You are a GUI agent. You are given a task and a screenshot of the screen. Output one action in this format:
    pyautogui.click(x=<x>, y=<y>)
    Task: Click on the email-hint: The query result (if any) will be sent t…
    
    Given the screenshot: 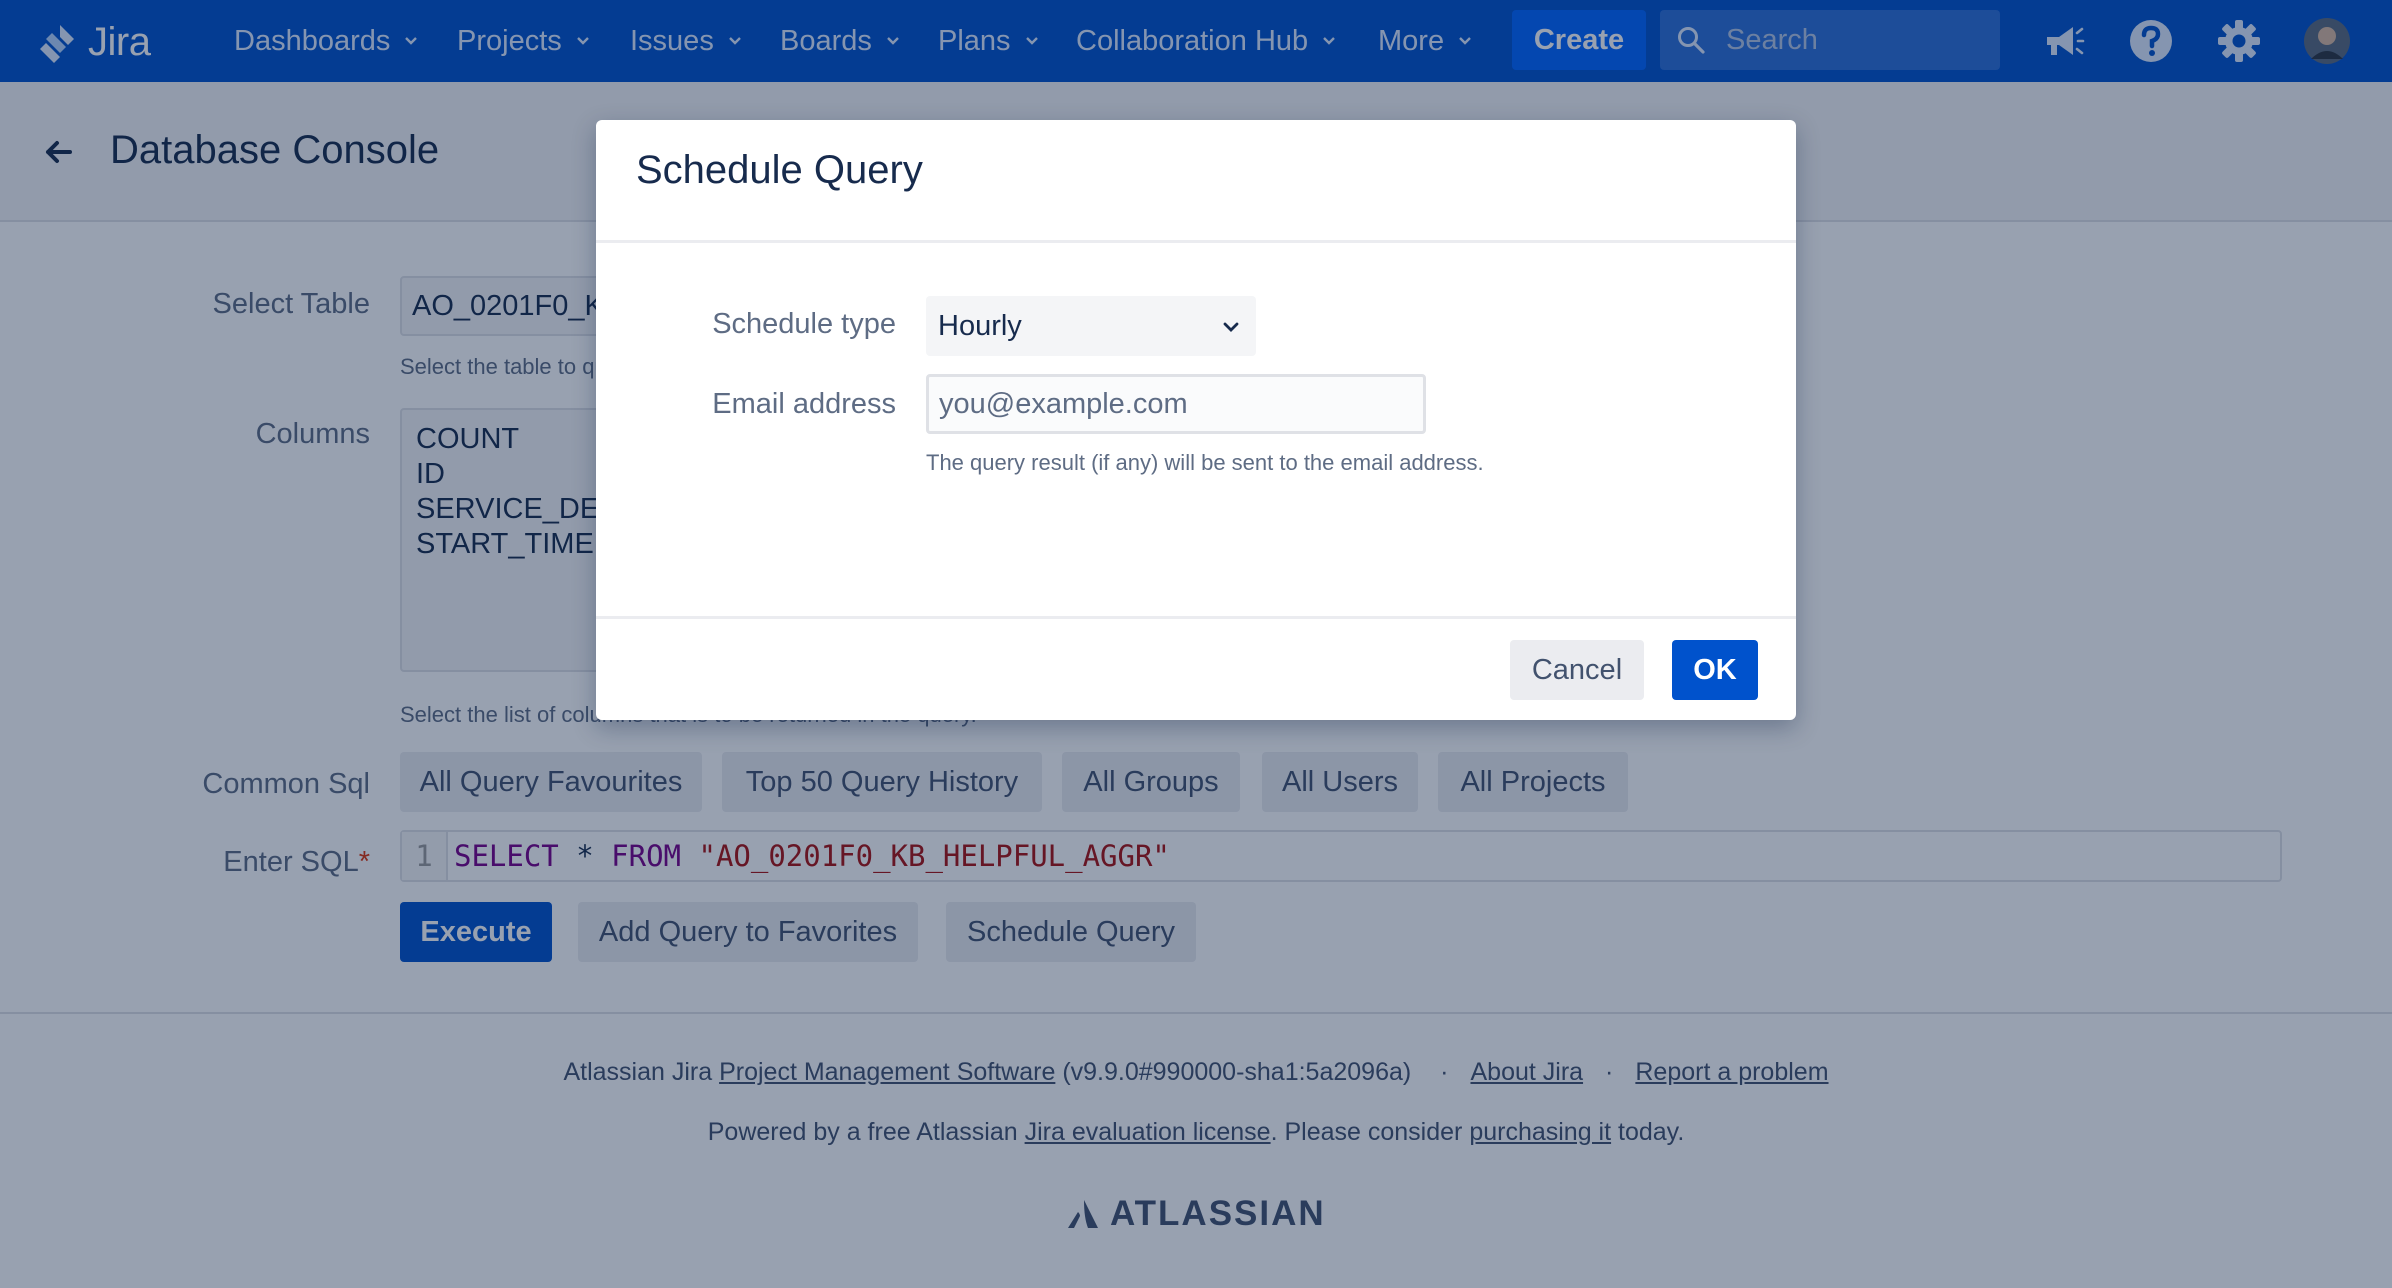 What is the action you would take?
    pyautogui.click(x=1205, y=462)
    